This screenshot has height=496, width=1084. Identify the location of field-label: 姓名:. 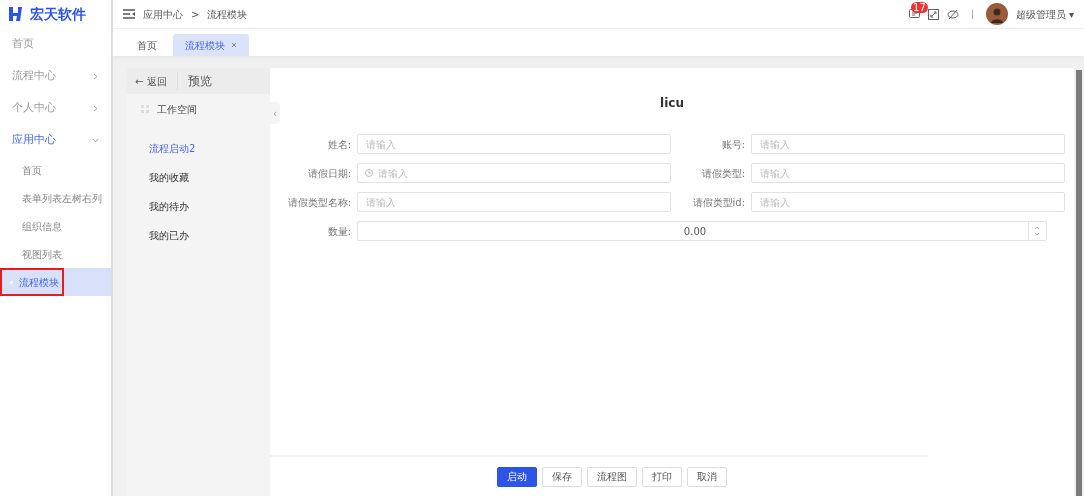
(338, 144).